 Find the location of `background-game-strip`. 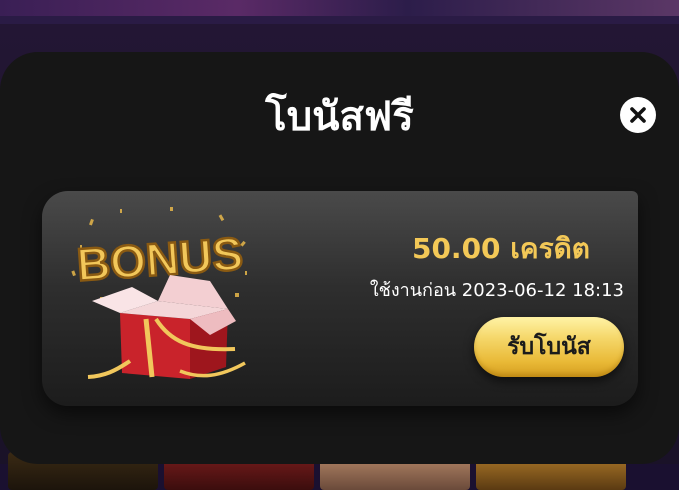

background-game-strip is located at coordinates (339, 12).